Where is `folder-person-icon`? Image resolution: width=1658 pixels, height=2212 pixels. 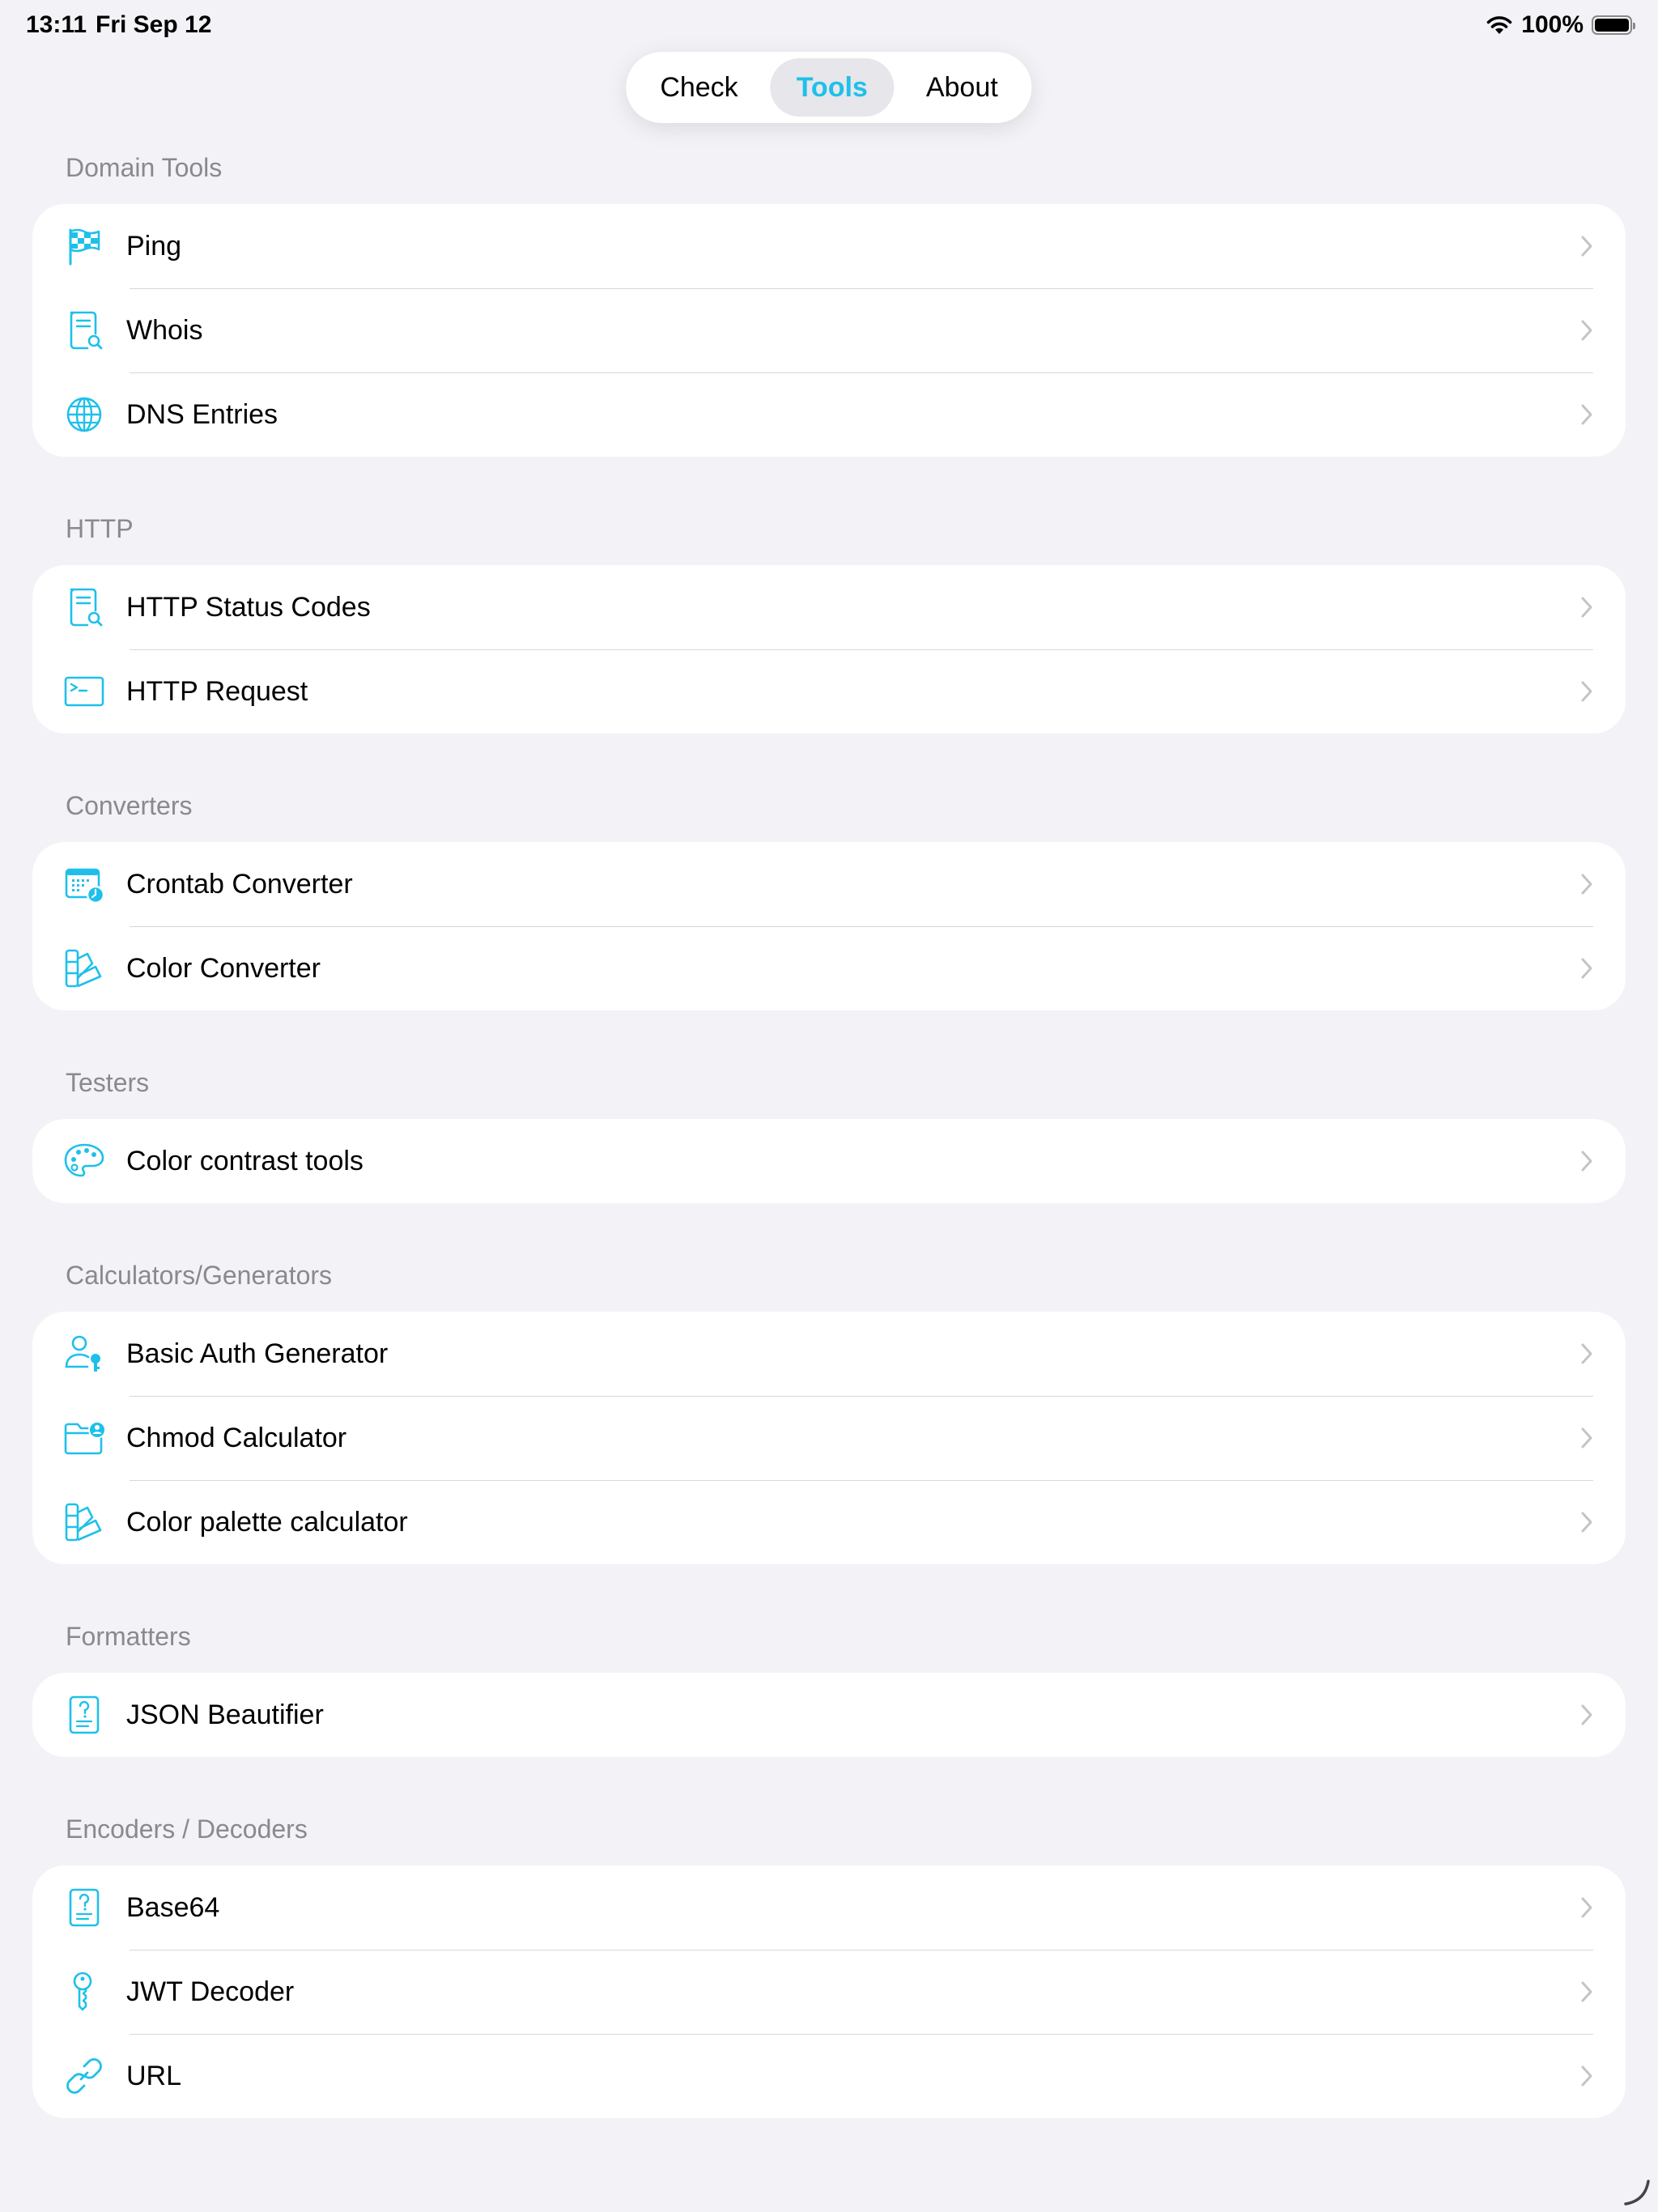 folder-person-icon is located at coordinates (84, 1438).